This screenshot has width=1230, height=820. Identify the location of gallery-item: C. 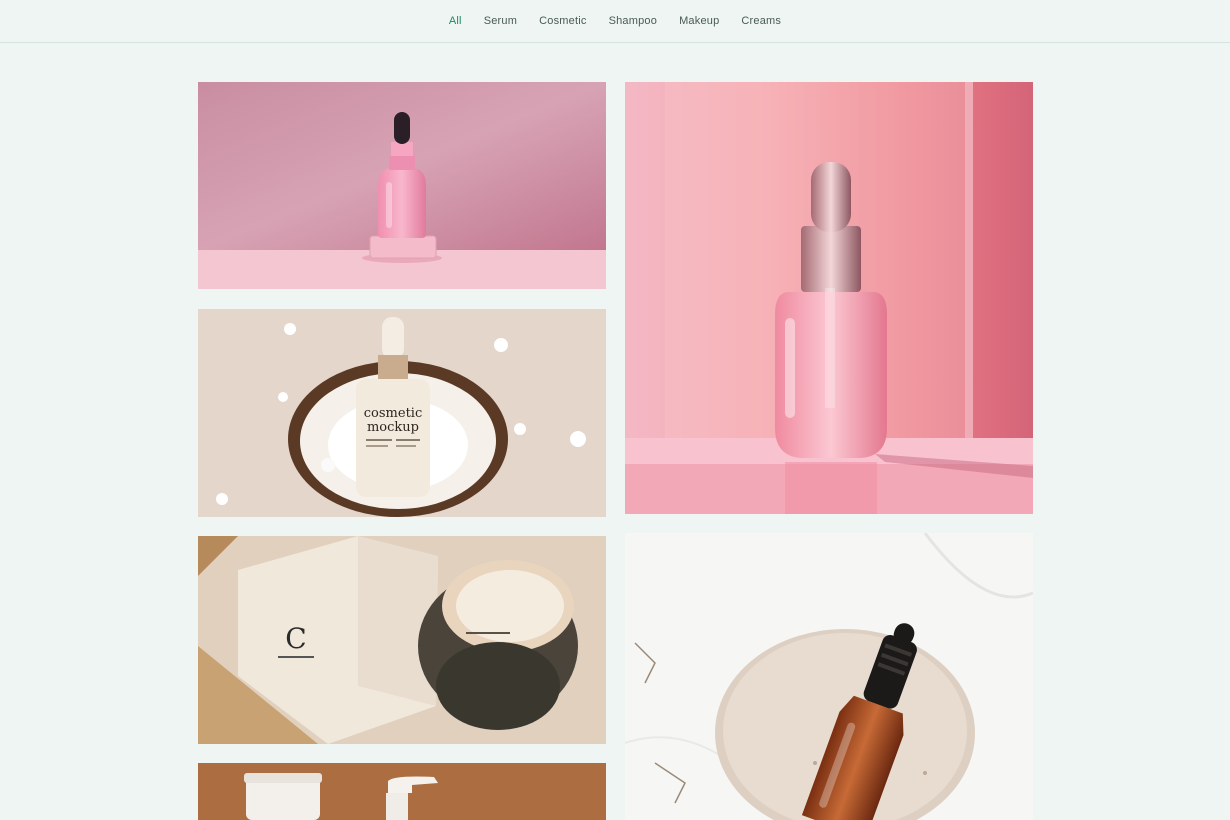
(402, 640).